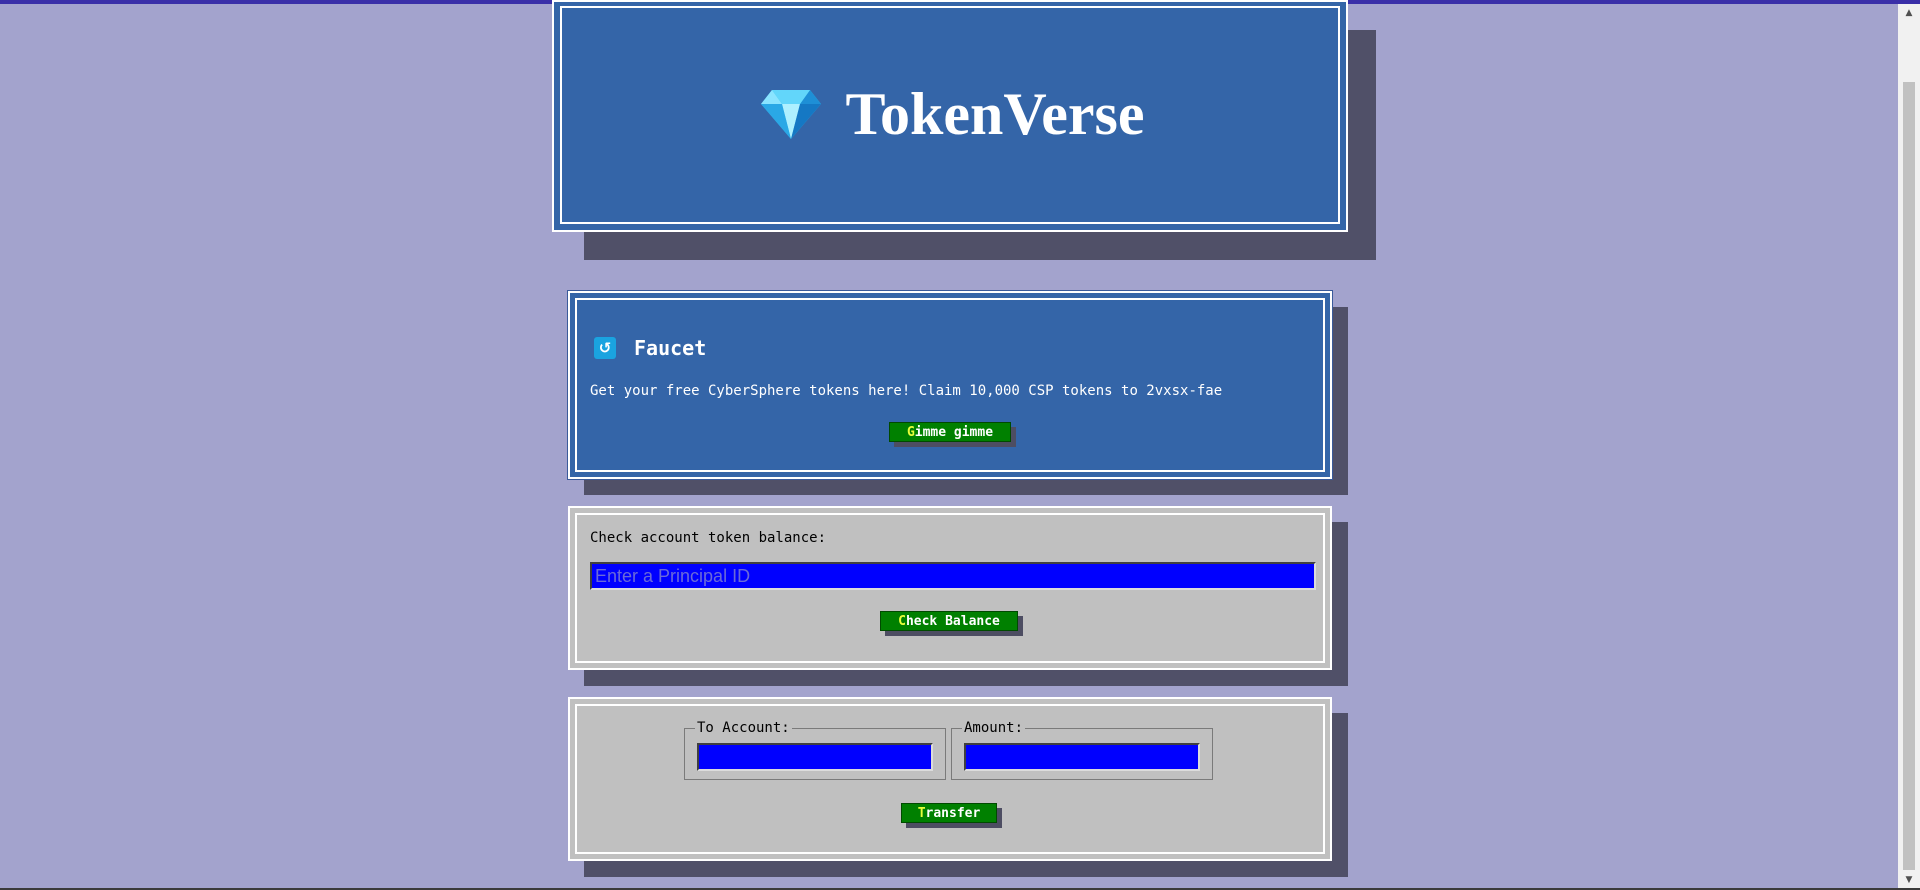 Image resolution: width=1920 pixels, height=890 pixels. I want to click on faucet-title-row: ↺ Faucet, so click(650, 348).